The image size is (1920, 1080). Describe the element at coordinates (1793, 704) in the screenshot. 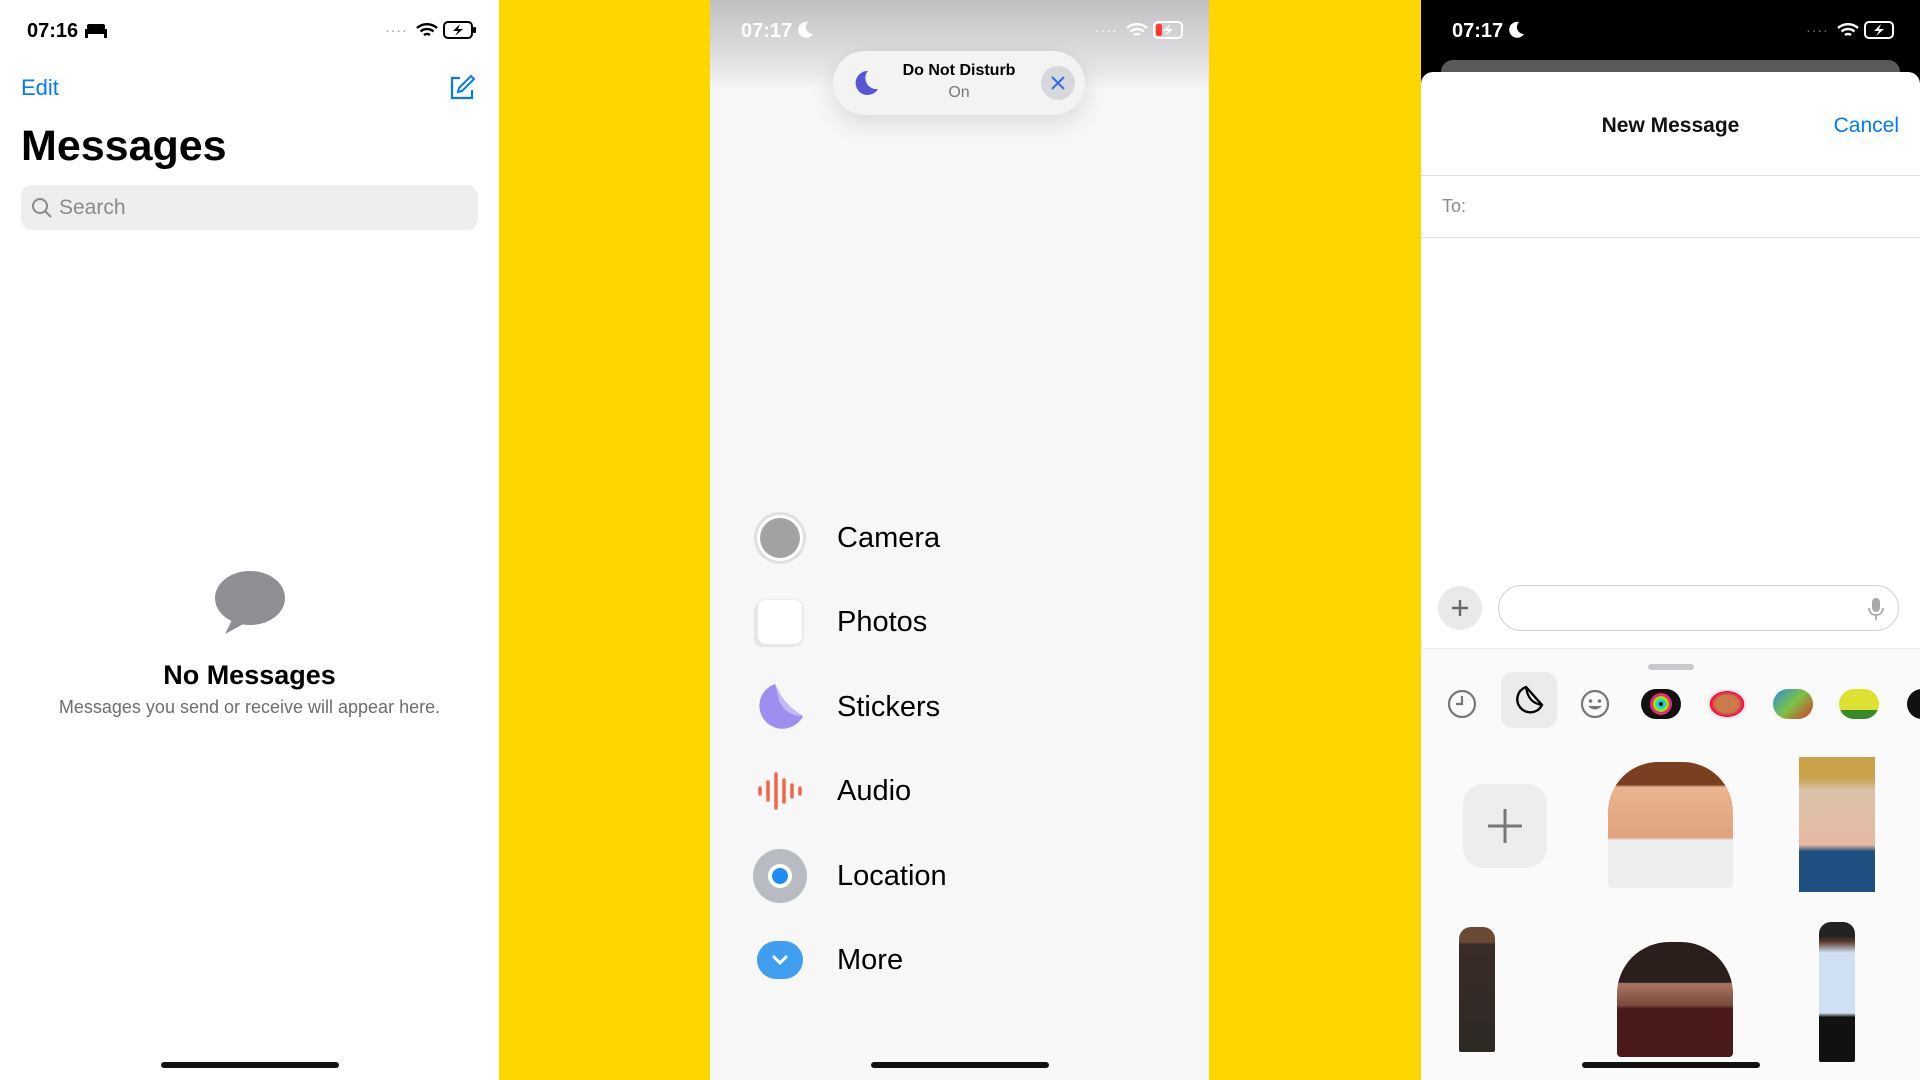

I see `fruit-ninja-icon` at that location.